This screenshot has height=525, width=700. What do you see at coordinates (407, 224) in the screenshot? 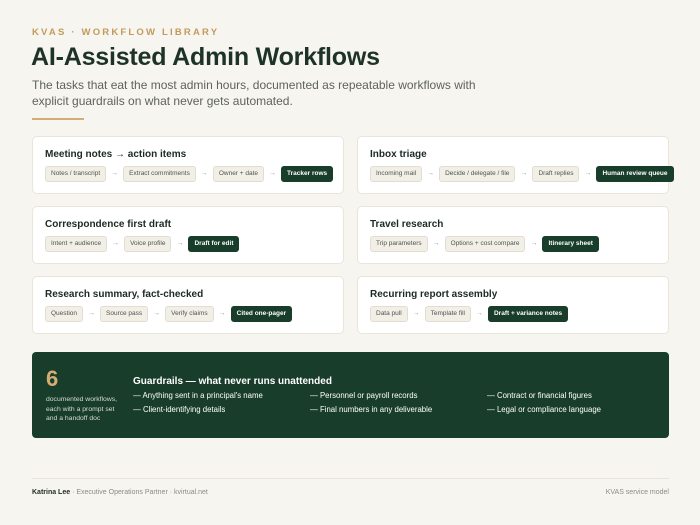
I see `workflow-title: Travel research` at bounding box center [407, 224].